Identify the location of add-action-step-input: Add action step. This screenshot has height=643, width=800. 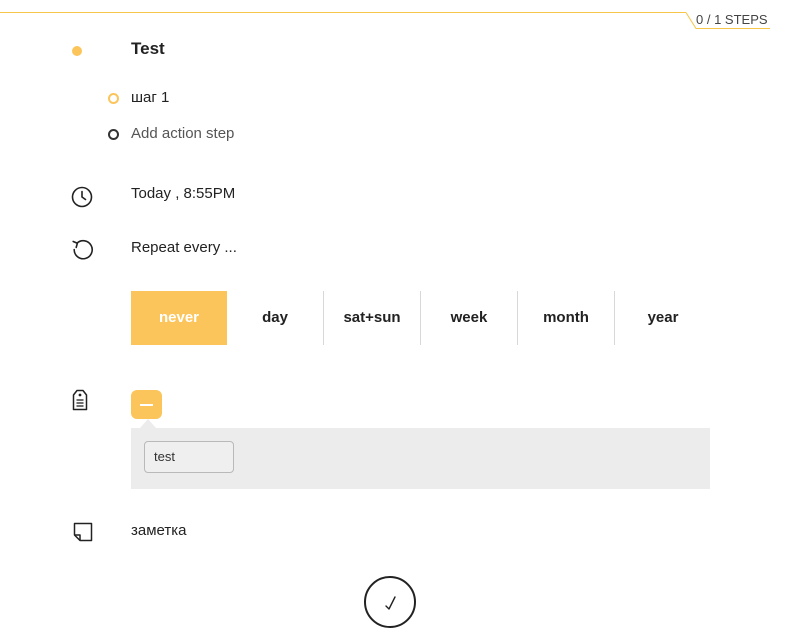
(182, 133).